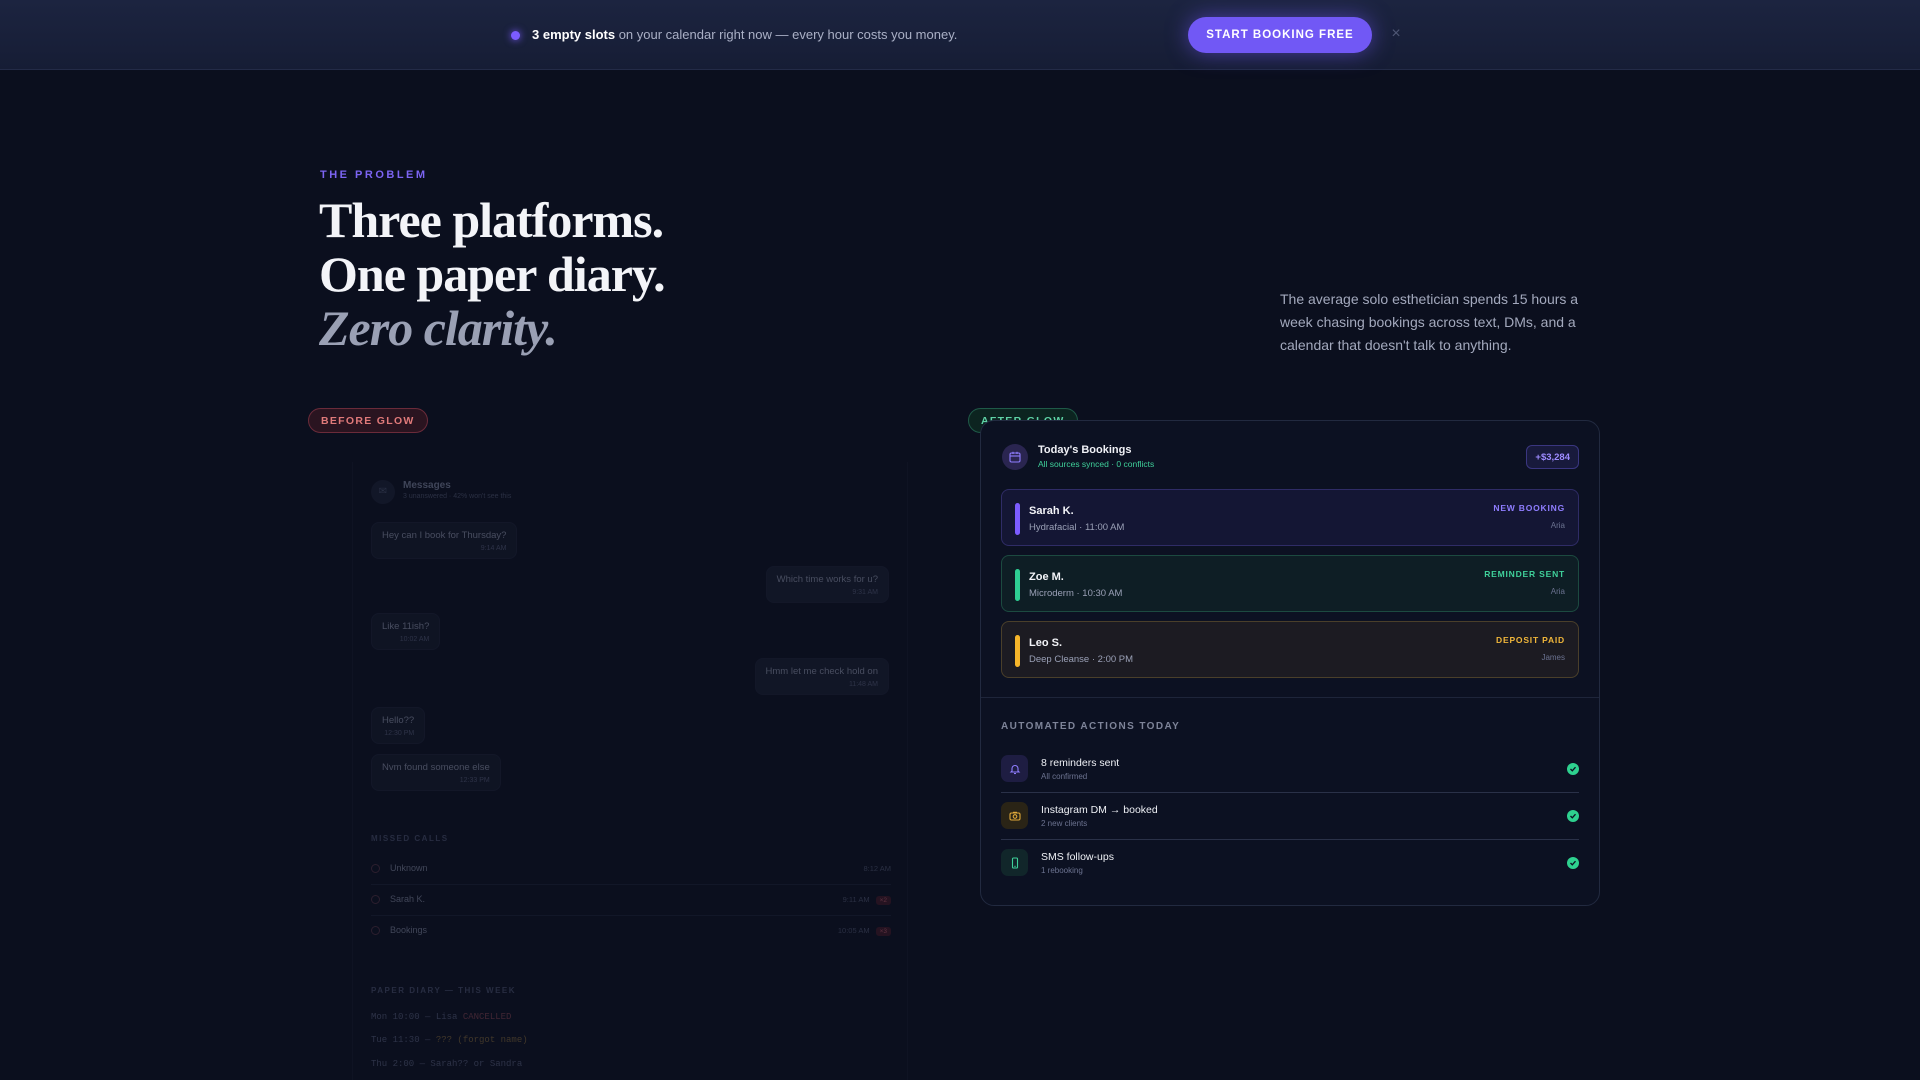 The width and height of the screenshot is (1920, 1080). What do you see at coordinates (631, 932) in the screenshot?
I see `missed-call-row: Bookings 10:05 AM ×3` at bounding box center [631, 932].